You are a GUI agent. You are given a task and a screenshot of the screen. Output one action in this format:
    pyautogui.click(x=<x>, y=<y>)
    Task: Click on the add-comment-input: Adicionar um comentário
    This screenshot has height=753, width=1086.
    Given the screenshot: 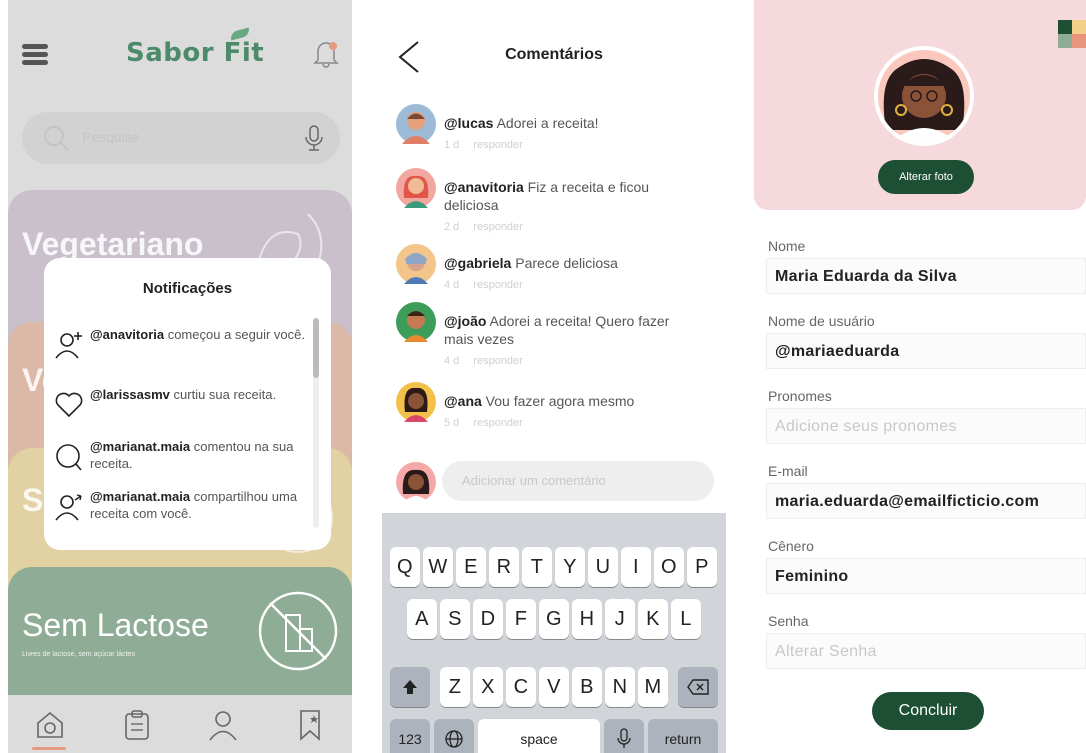 What is the action you would take?
    pyautogui.click(x=578, y=481)
    